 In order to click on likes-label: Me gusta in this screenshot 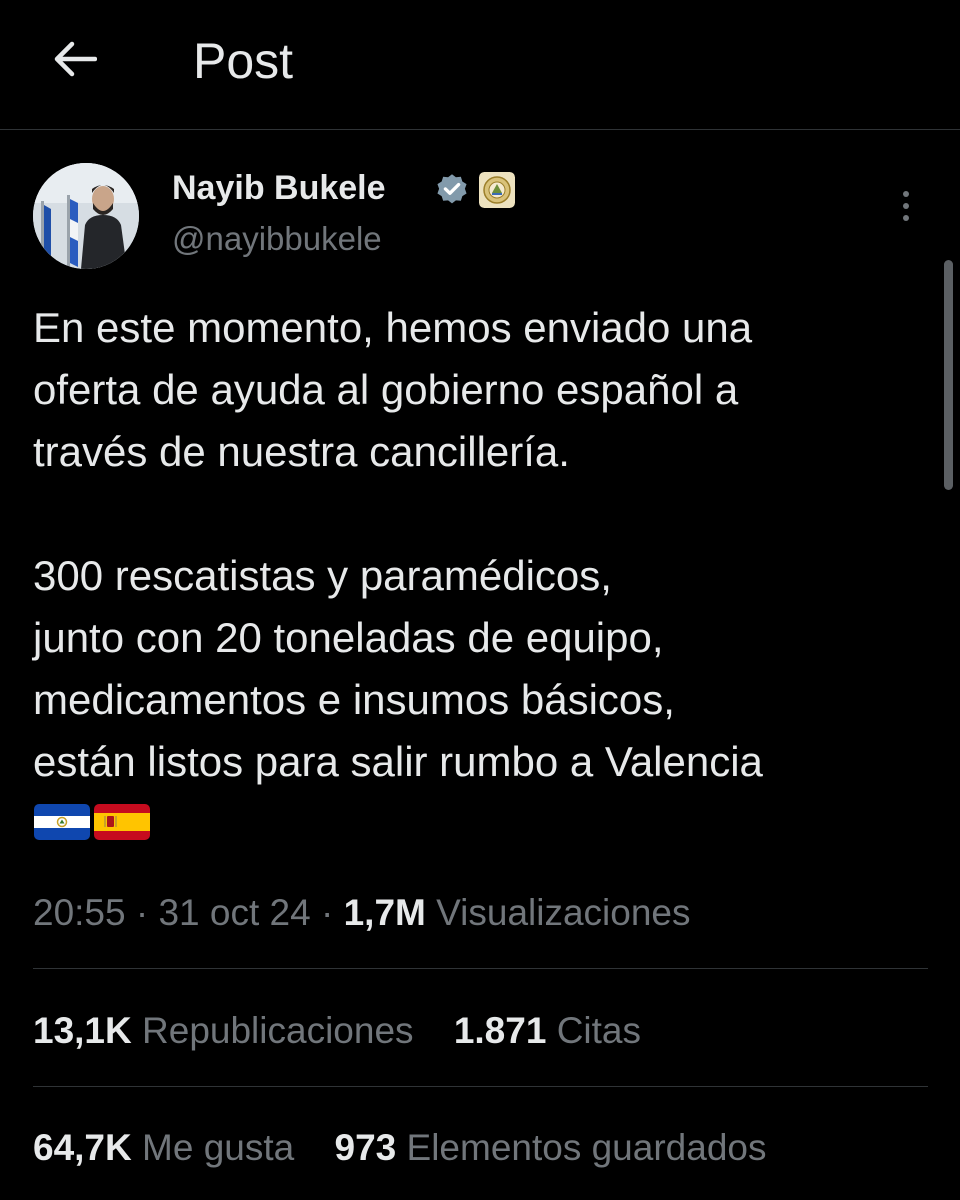, I will do `click(218, 1147)`.